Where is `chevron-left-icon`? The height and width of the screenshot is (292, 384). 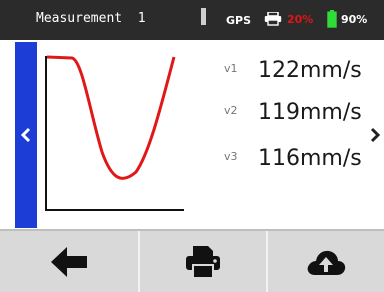
chevron-left-icon is located at coordinates (25, 135).